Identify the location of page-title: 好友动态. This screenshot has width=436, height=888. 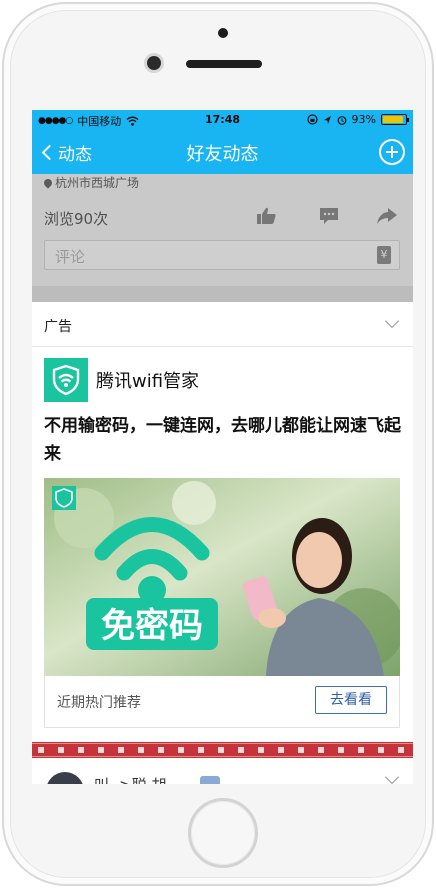
(222, 154).